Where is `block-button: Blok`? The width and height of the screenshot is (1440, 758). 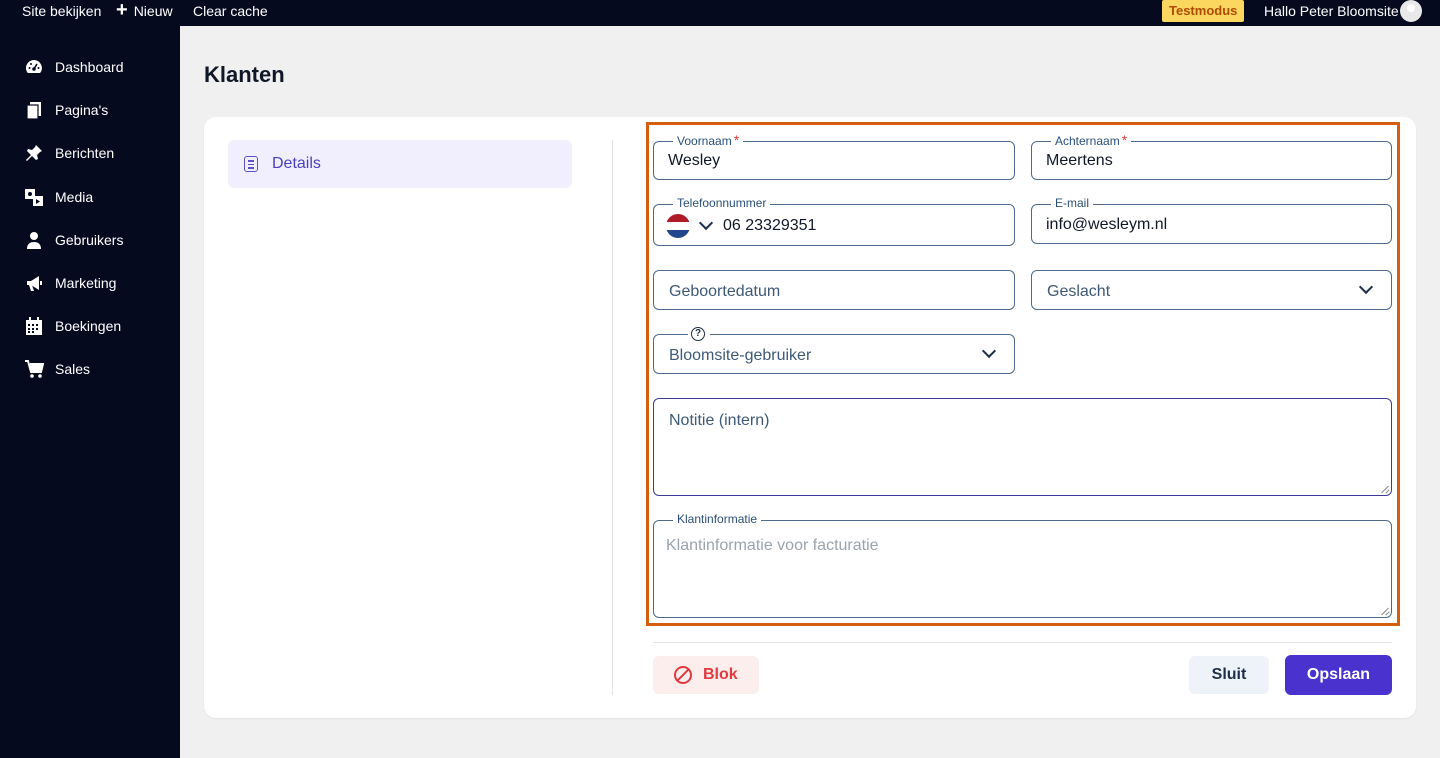
block-button: Blok is located at coordinates (706, 675).